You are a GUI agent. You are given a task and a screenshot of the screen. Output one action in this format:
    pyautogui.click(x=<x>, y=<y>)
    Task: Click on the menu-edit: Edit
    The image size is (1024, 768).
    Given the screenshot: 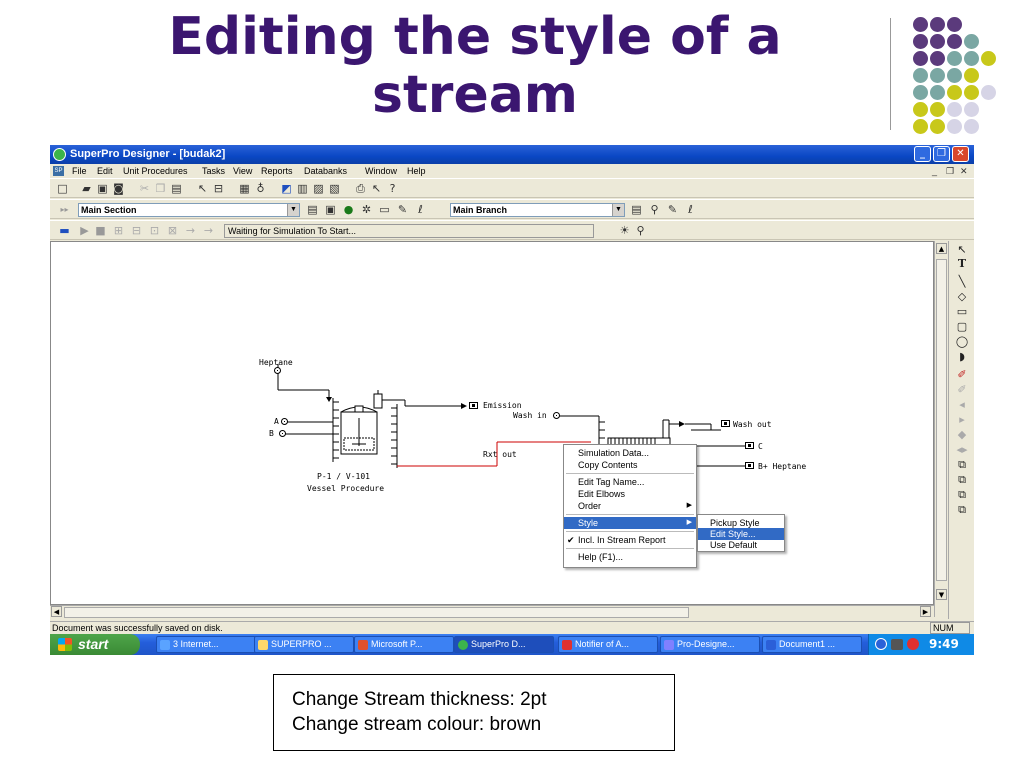 What is the action you would take?
    pyautogui.click(x=105, y=171)
    